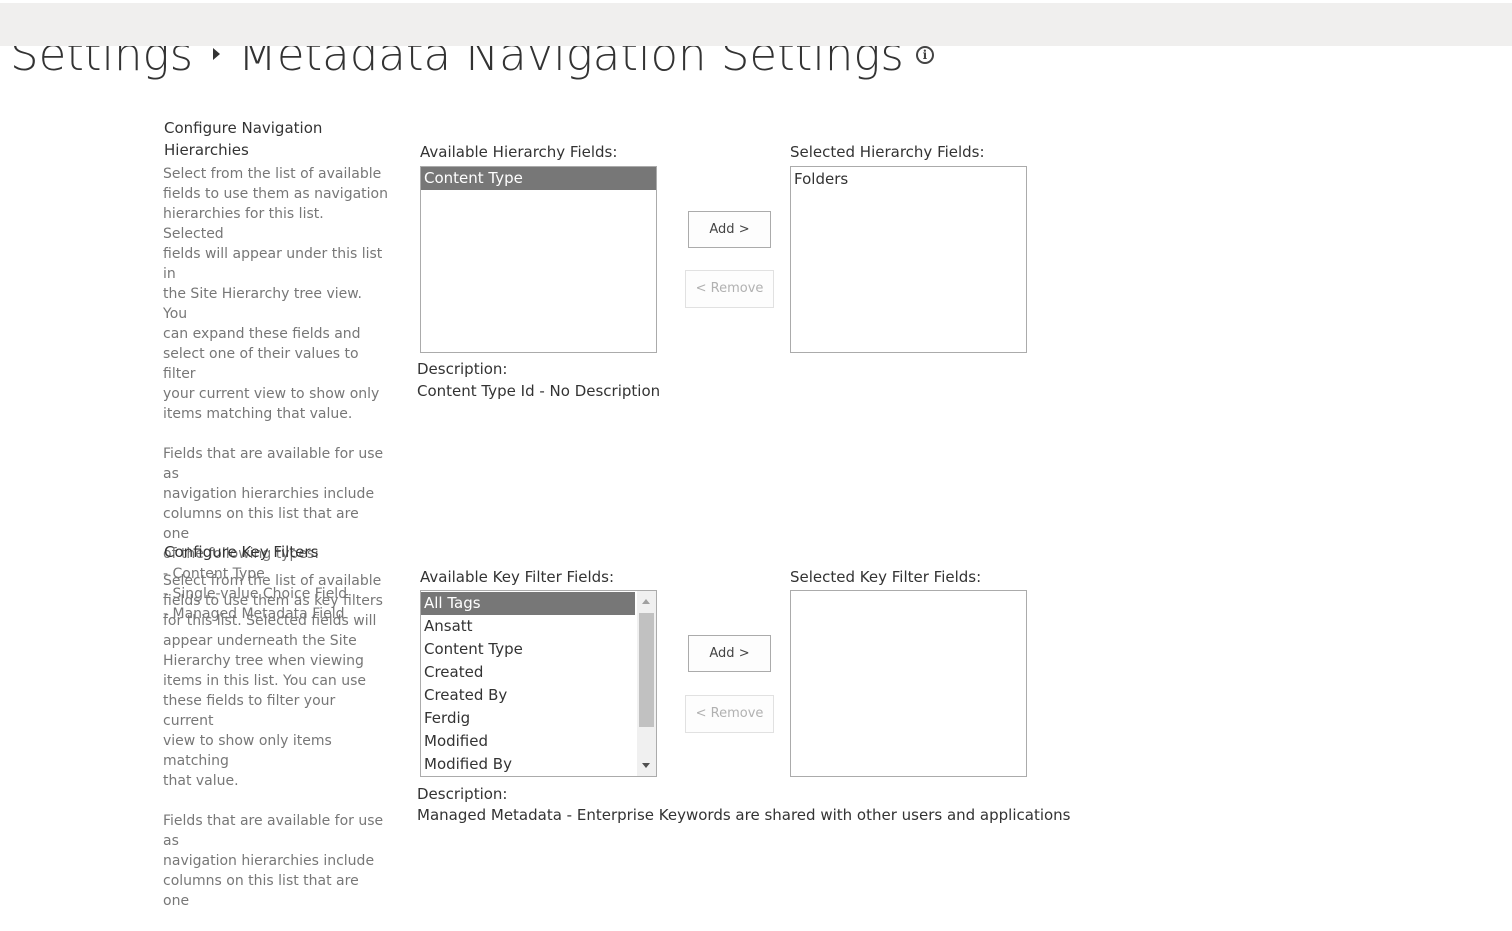 The width and height of the screenshot is (1512, 931). Describe the element at coordinates (247, 751) in the screenshot. I see `description-line: view to show only items matching` at that location.